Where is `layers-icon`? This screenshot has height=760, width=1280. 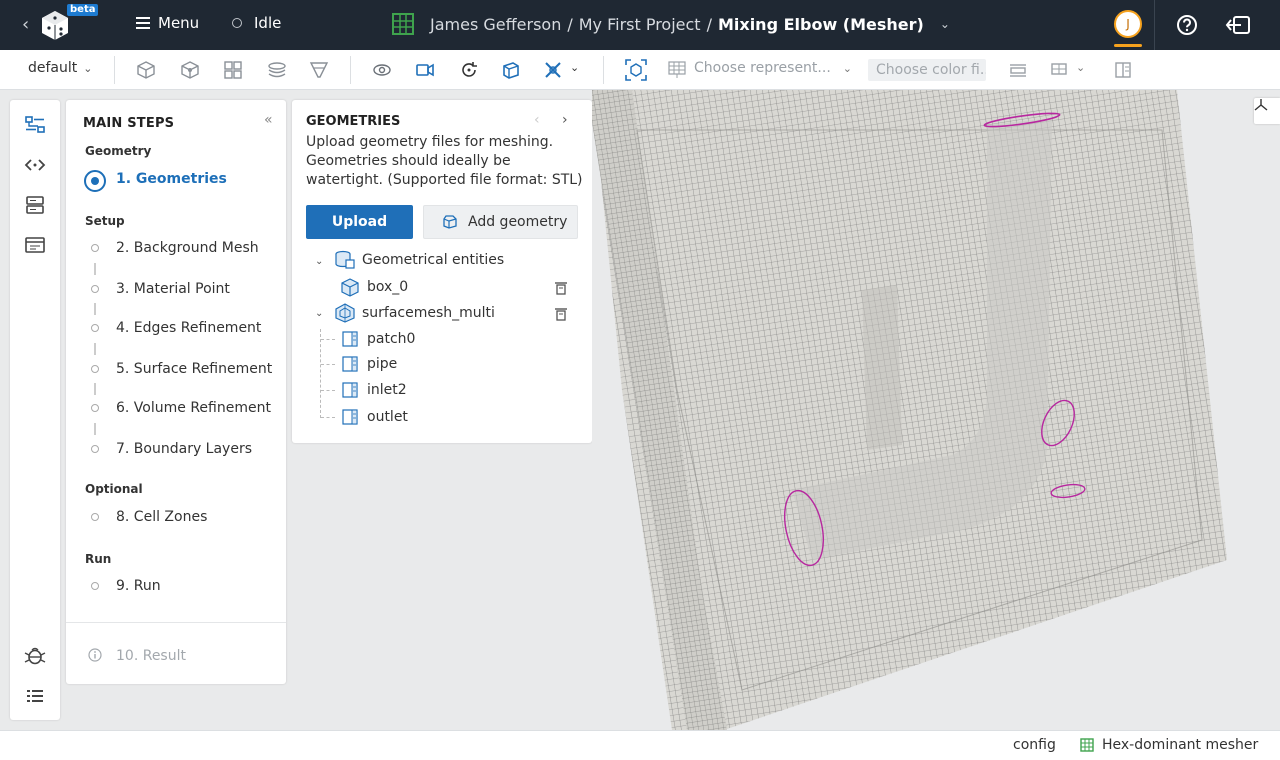 layers-icon is located at coordinates (277, 70).